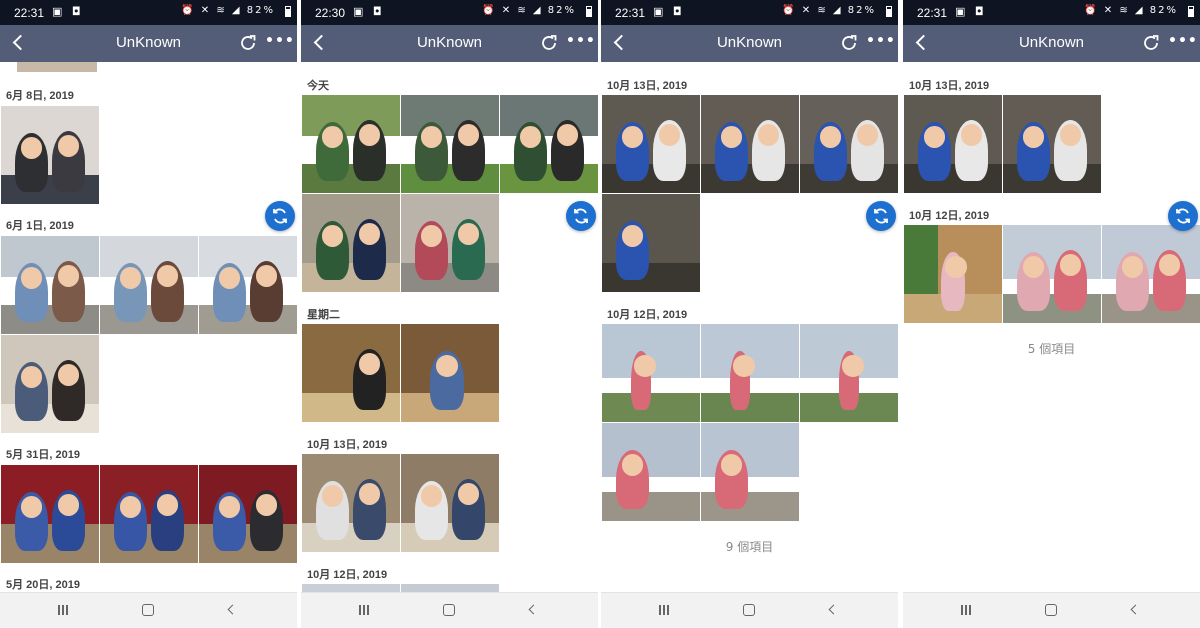 The width and height of the screenshot is (1200, 628). I want to click on date-header: 6月 8日, 2019, so click(40, 96).